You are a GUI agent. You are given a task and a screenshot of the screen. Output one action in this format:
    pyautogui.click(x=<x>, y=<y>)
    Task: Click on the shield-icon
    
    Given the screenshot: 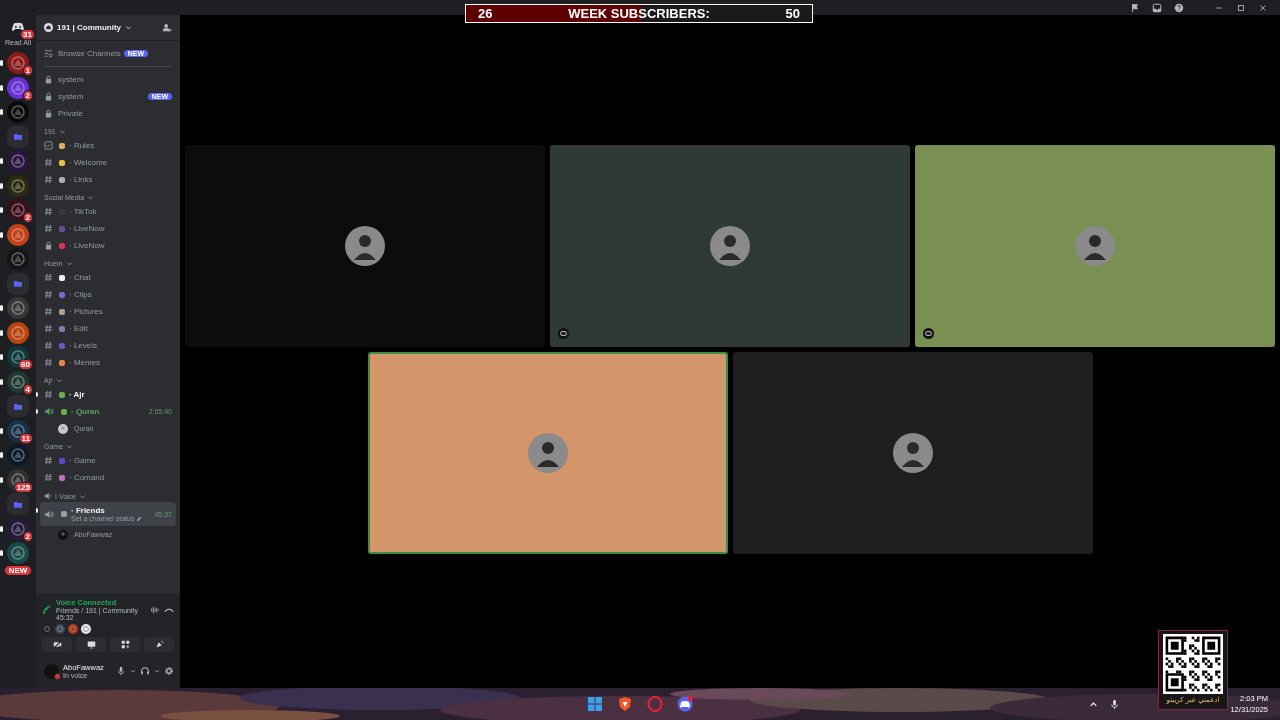 What is the action you would take?
    pyautogui.click(x=625, y=704)
    